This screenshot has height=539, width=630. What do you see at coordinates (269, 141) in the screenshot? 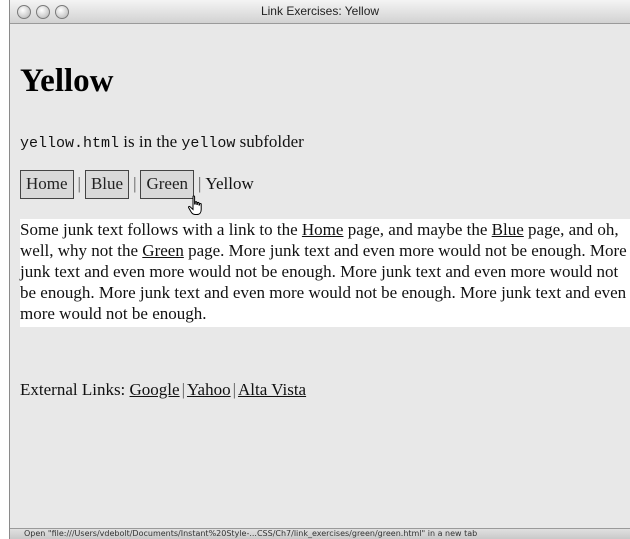
I see `subtitle-tail: subfolder` at bounding box center [269, 141].